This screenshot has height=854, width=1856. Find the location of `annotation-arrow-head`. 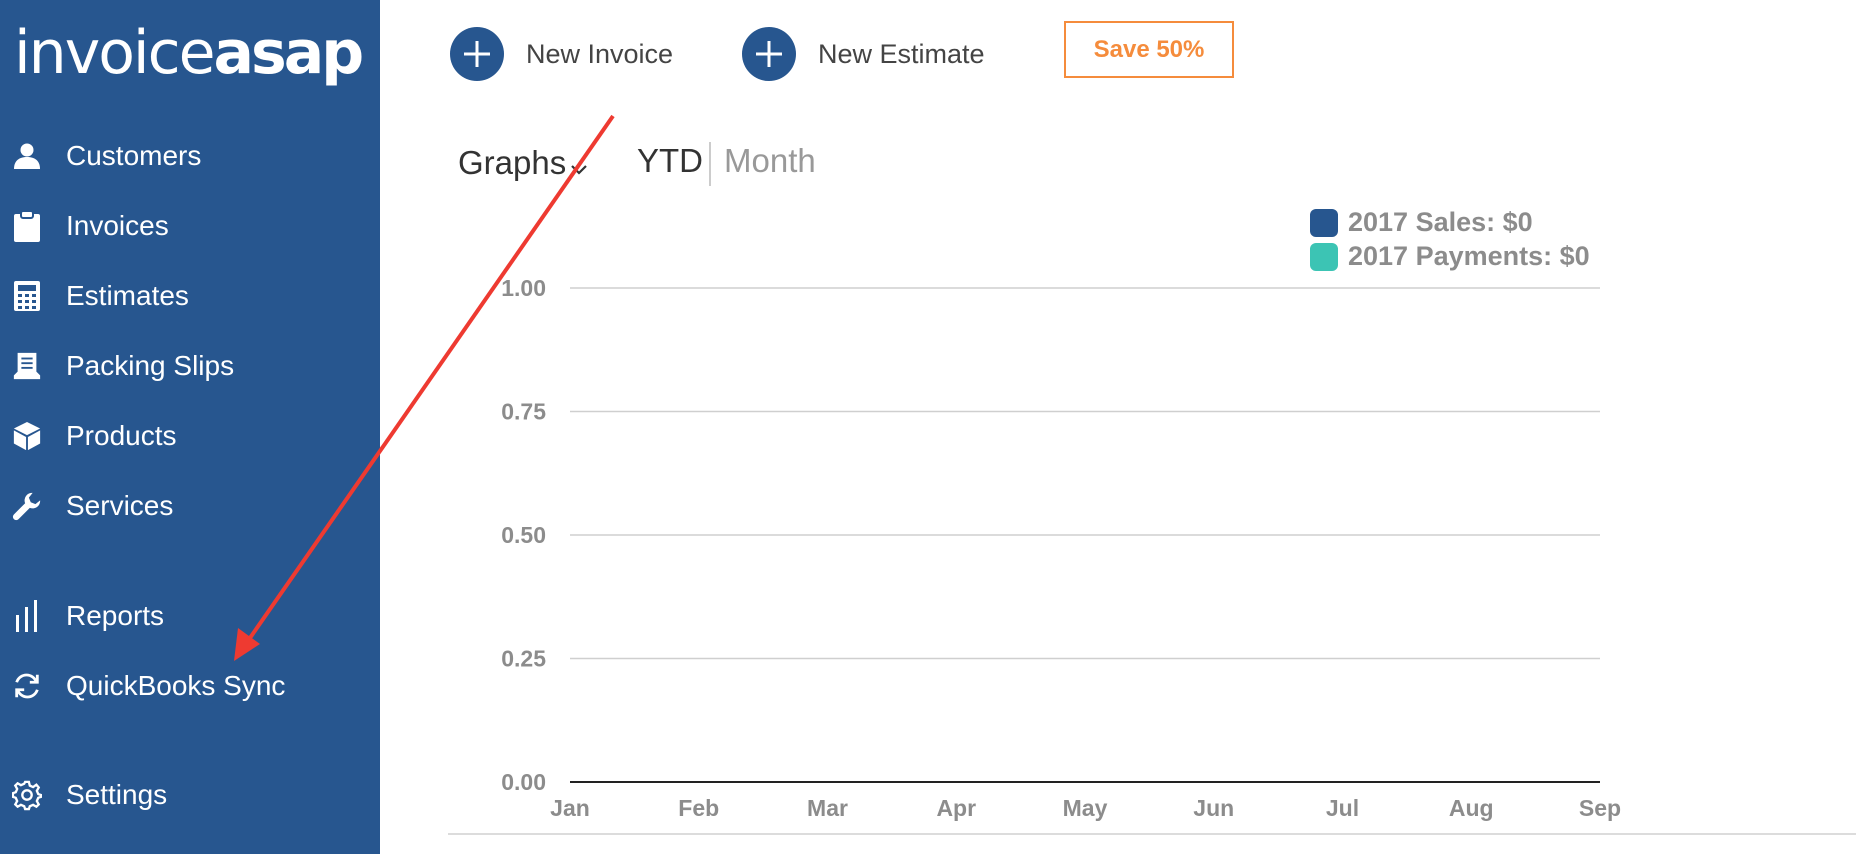

annotation-arrow-head is located at coordinates (247, 644).